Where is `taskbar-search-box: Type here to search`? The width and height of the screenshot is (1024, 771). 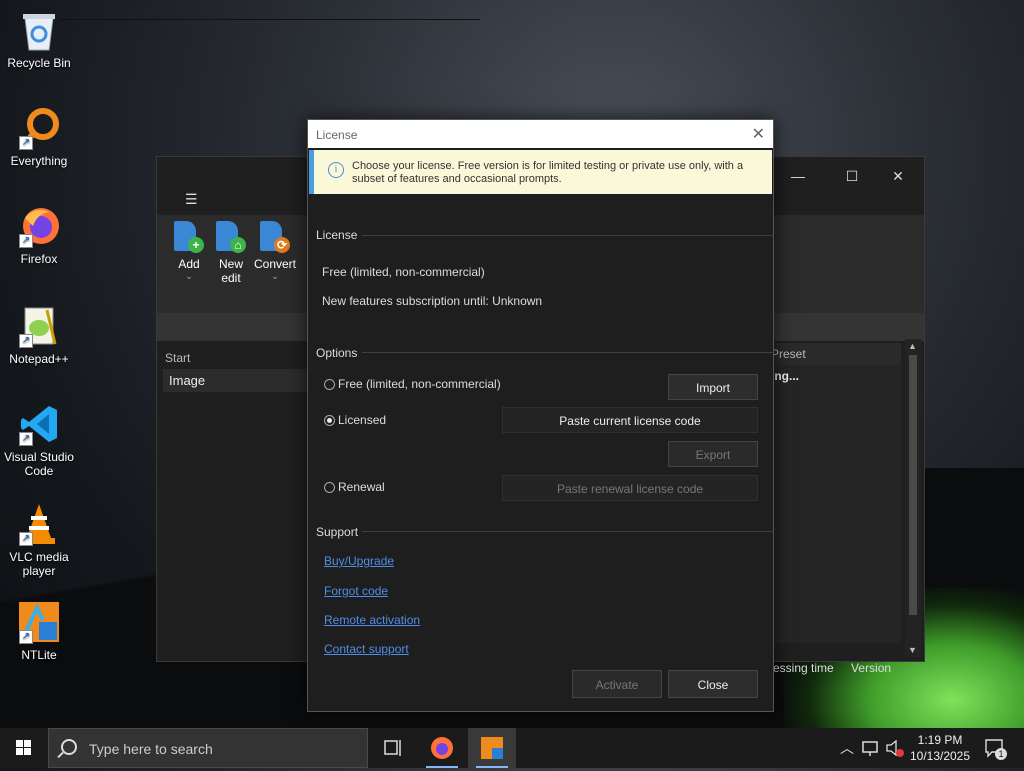 taskbar-search-box: Type here to search is located at coordinates (208, 748).